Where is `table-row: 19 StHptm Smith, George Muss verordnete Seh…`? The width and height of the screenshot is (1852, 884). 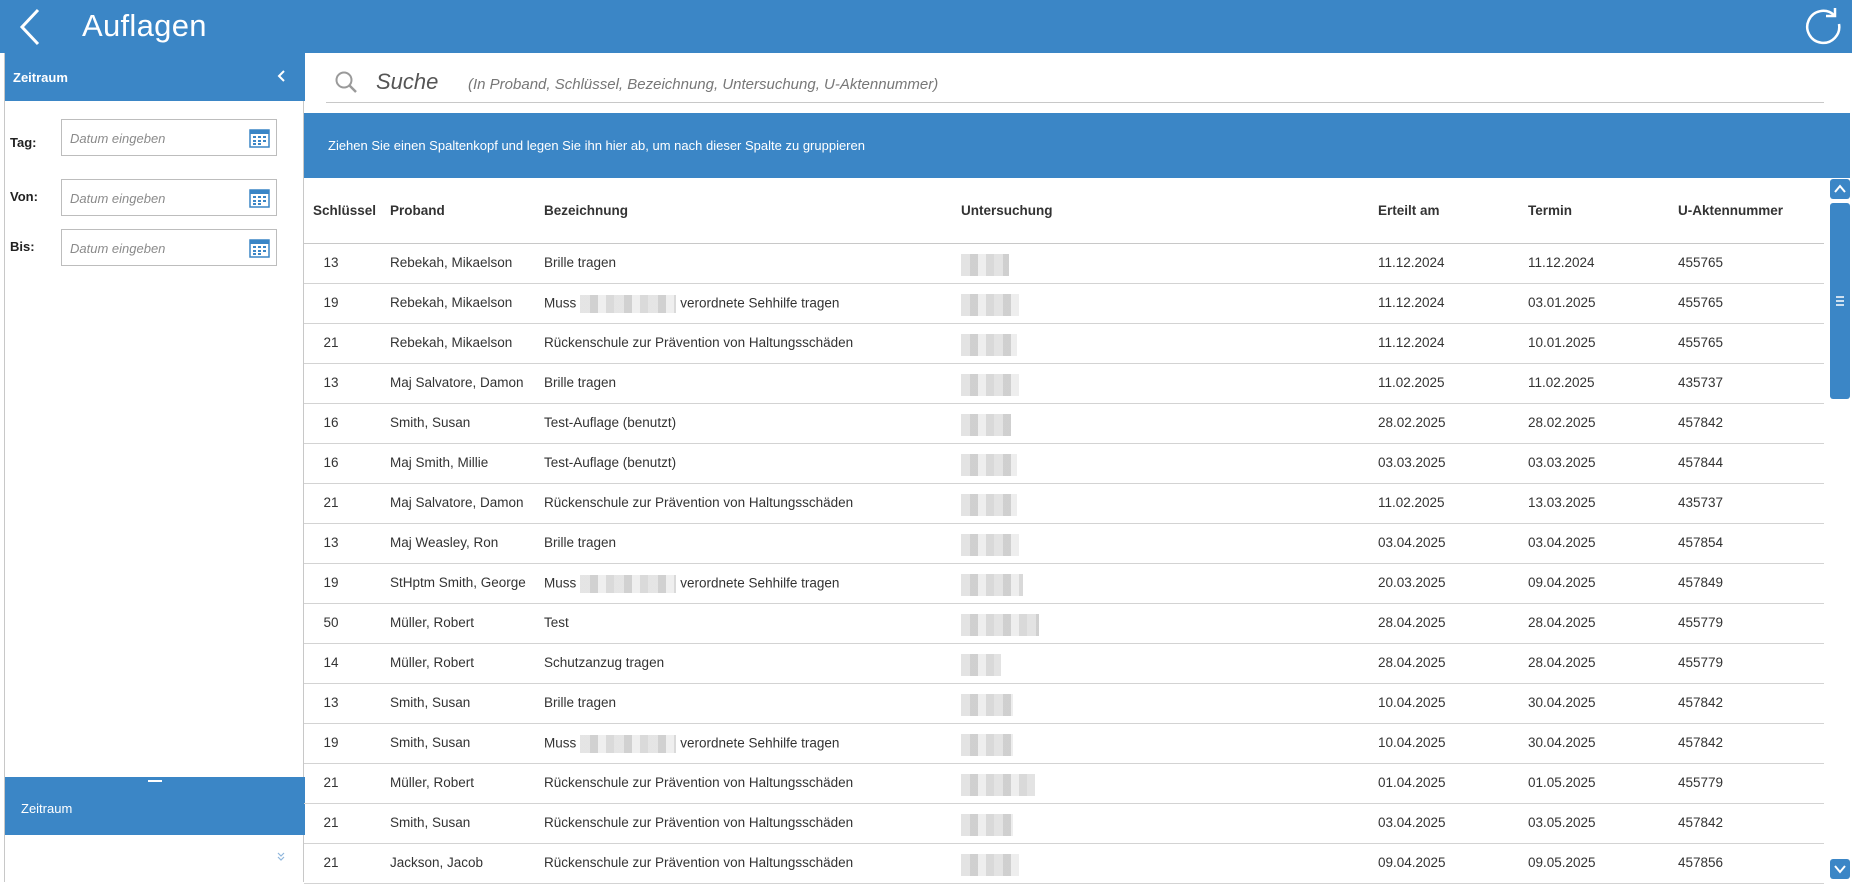 table-row: 19 StHptm Smith, George Muss verordnete Seh… is located at coordinates (1064, 584).